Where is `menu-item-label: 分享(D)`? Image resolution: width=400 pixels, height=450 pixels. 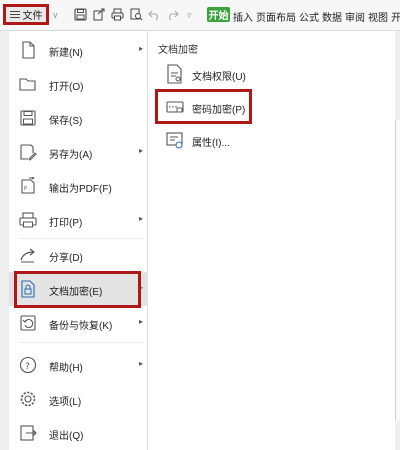 menu-item-label: 分享(D) is located at coordinates (66, 258).